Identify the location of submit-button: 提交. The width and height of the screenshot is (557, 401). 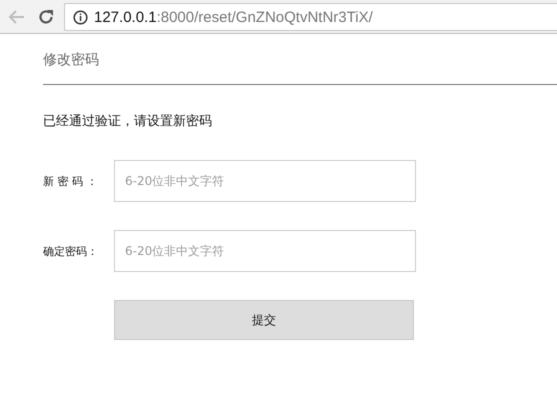
(264, 320).